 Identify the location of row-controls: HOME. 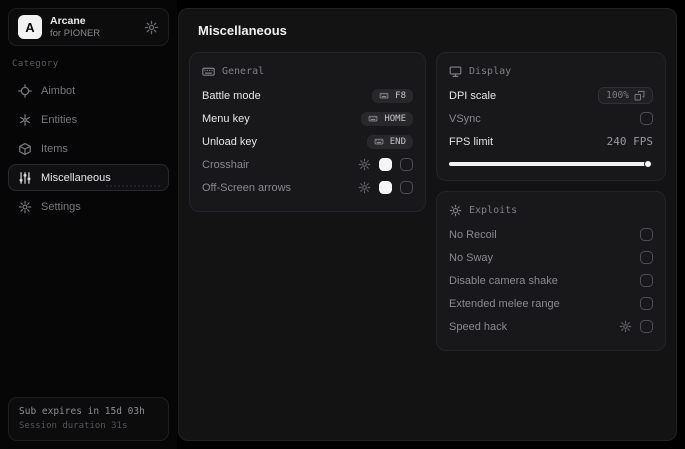
(387, 118).